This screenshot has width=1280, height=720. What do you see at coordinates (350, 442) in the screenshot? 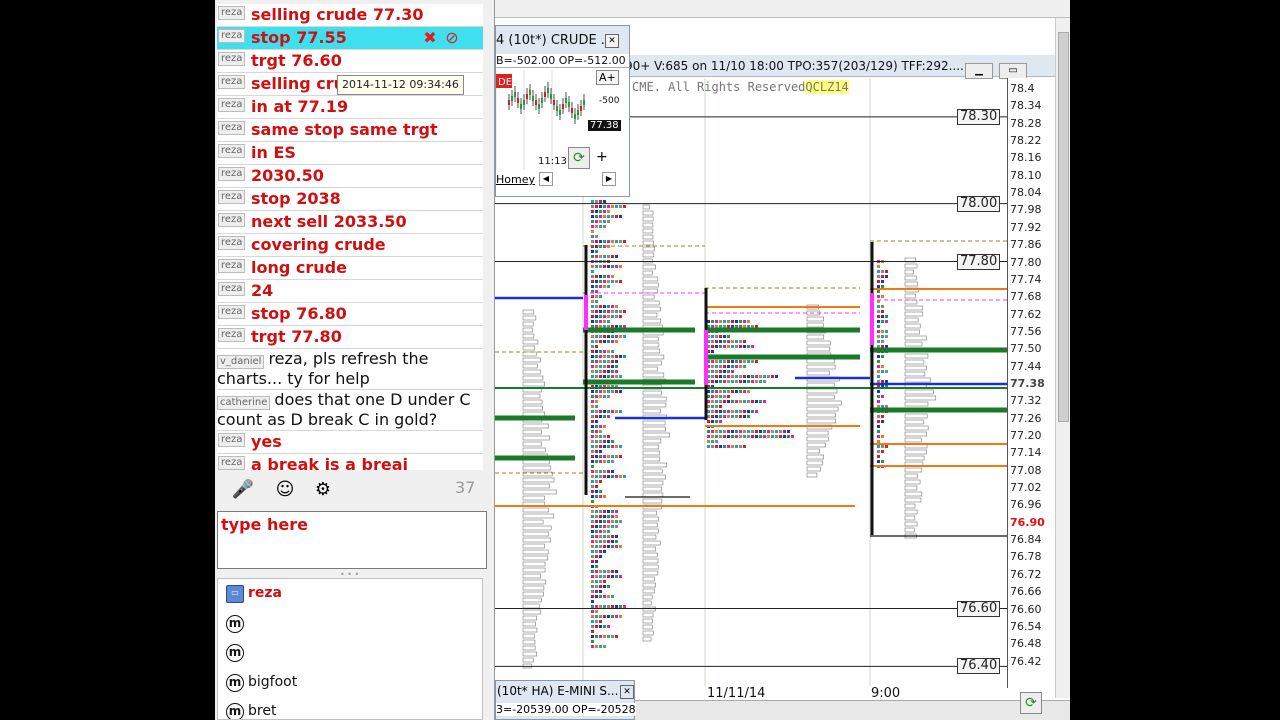
I see `chat-message: reza yes` at bounding box center [350, 442].